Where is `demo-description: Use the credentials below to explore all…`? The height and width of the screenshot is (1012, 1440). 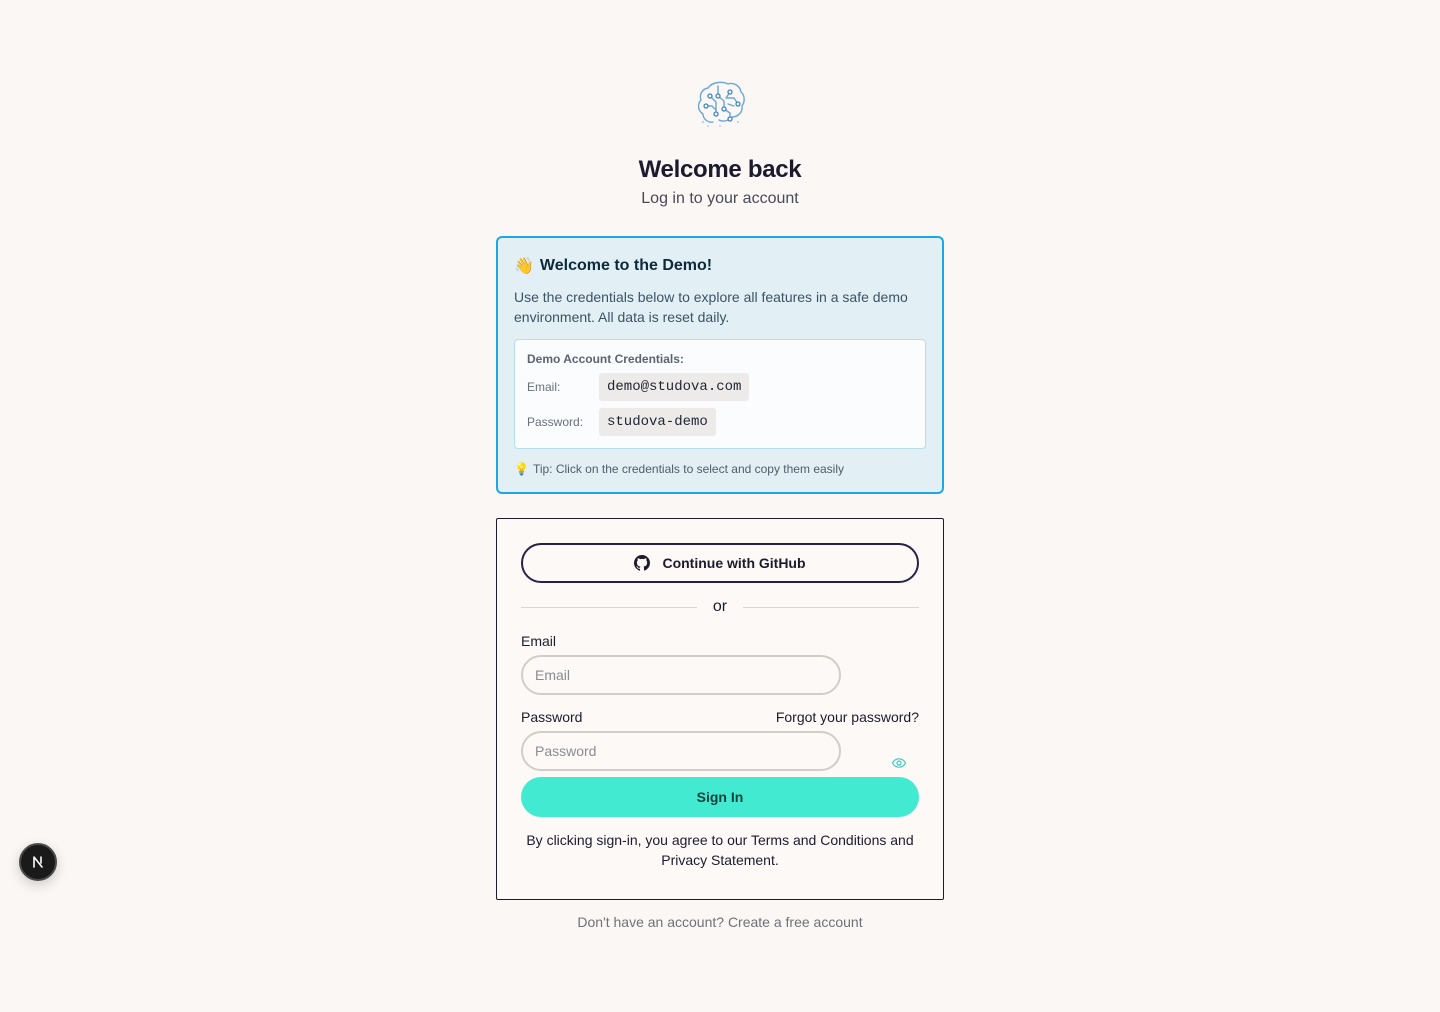
demo-description: Use the credentials below to explore all… is located at coordinates (711, 307).